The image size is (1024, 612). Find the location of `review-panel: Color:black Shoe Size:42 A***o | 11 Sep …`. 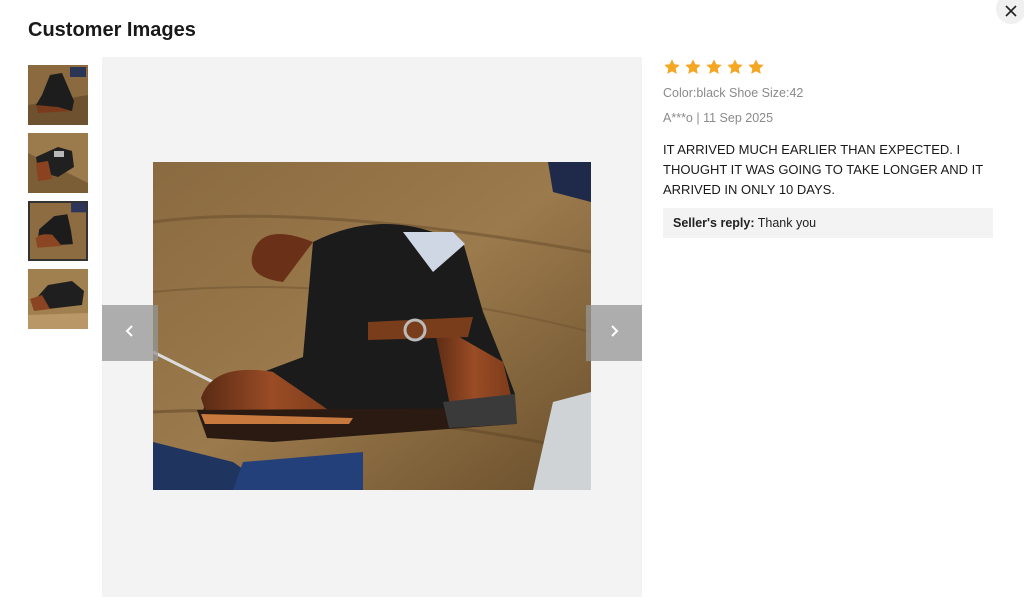

review-panel: Color:black Shoe Size:42 A***o | 11 Sep … is located at coordinates (829, 148).